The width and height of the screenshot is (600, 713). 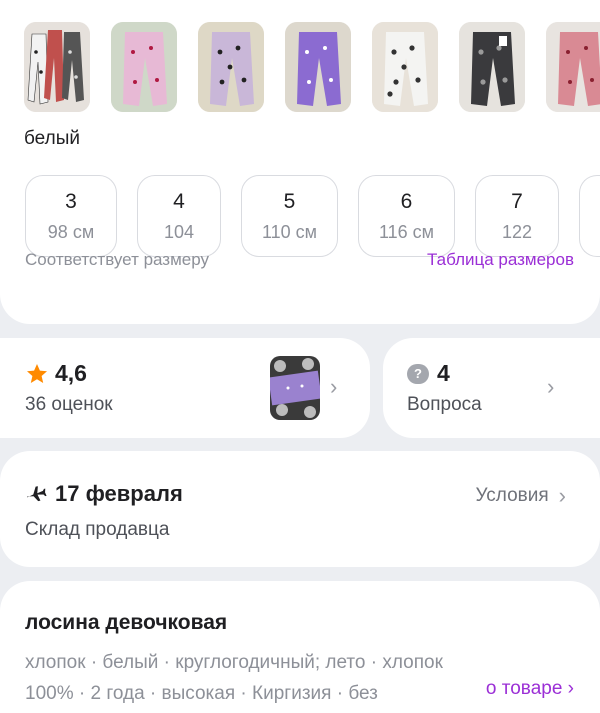 I want to click on delivery-date-line: 17 февраля, so click(x=104, y=494).